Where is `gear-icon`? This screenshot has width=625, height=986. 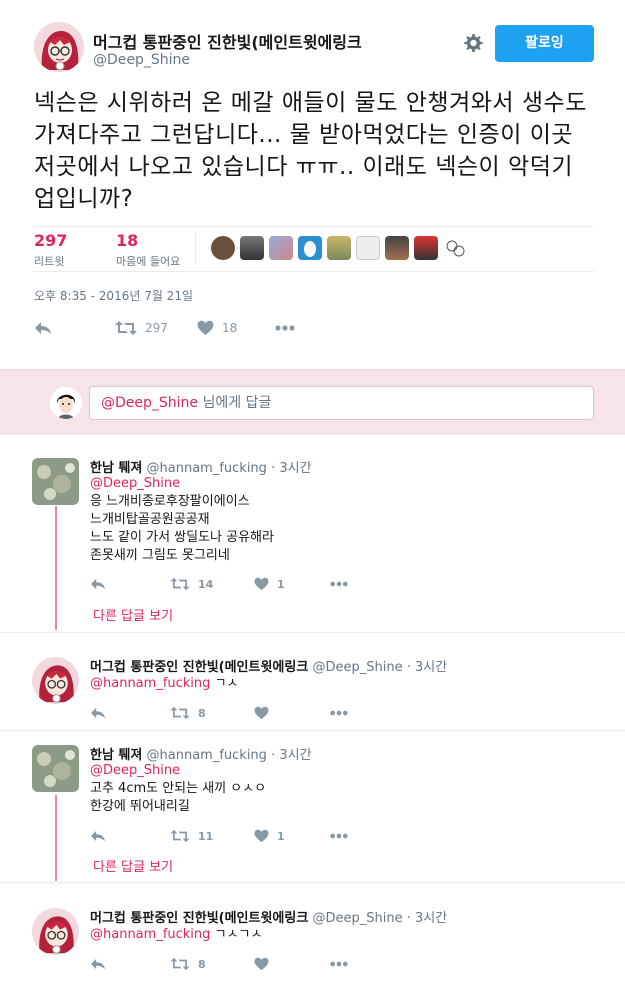
gear-icon is located at coordinates (473, 43).